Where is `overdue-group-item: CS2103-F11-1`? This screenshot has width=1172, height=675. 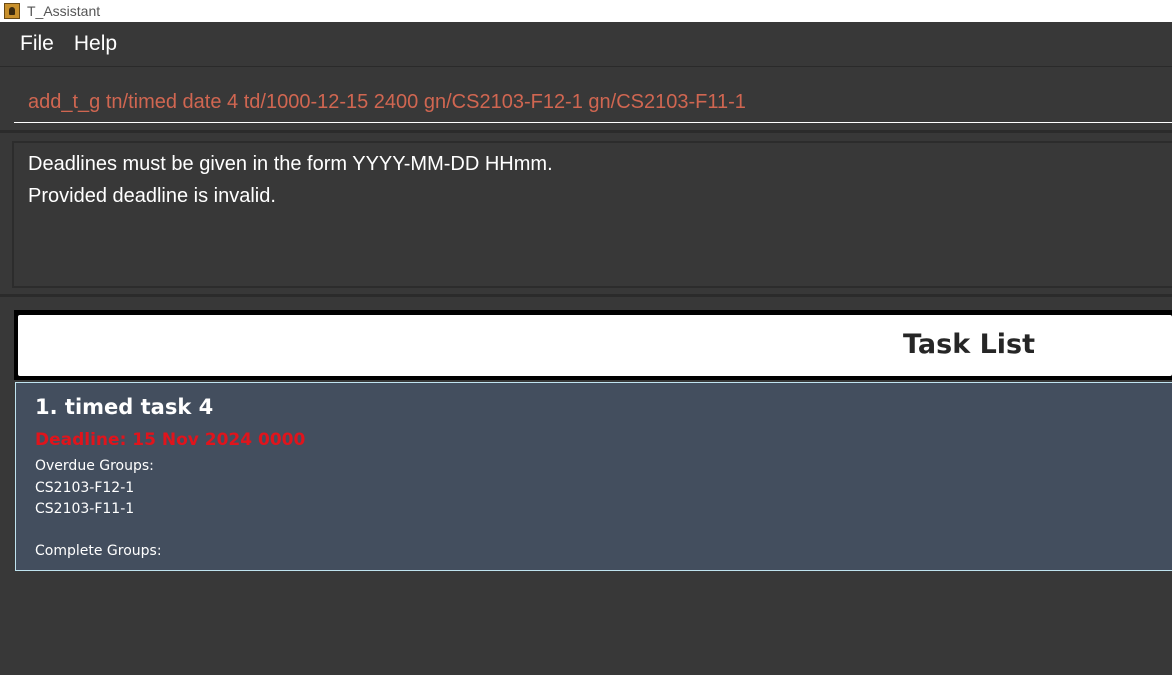
overdue-group-item: CS2103-F11-1 is located at coordinates (85, 509).